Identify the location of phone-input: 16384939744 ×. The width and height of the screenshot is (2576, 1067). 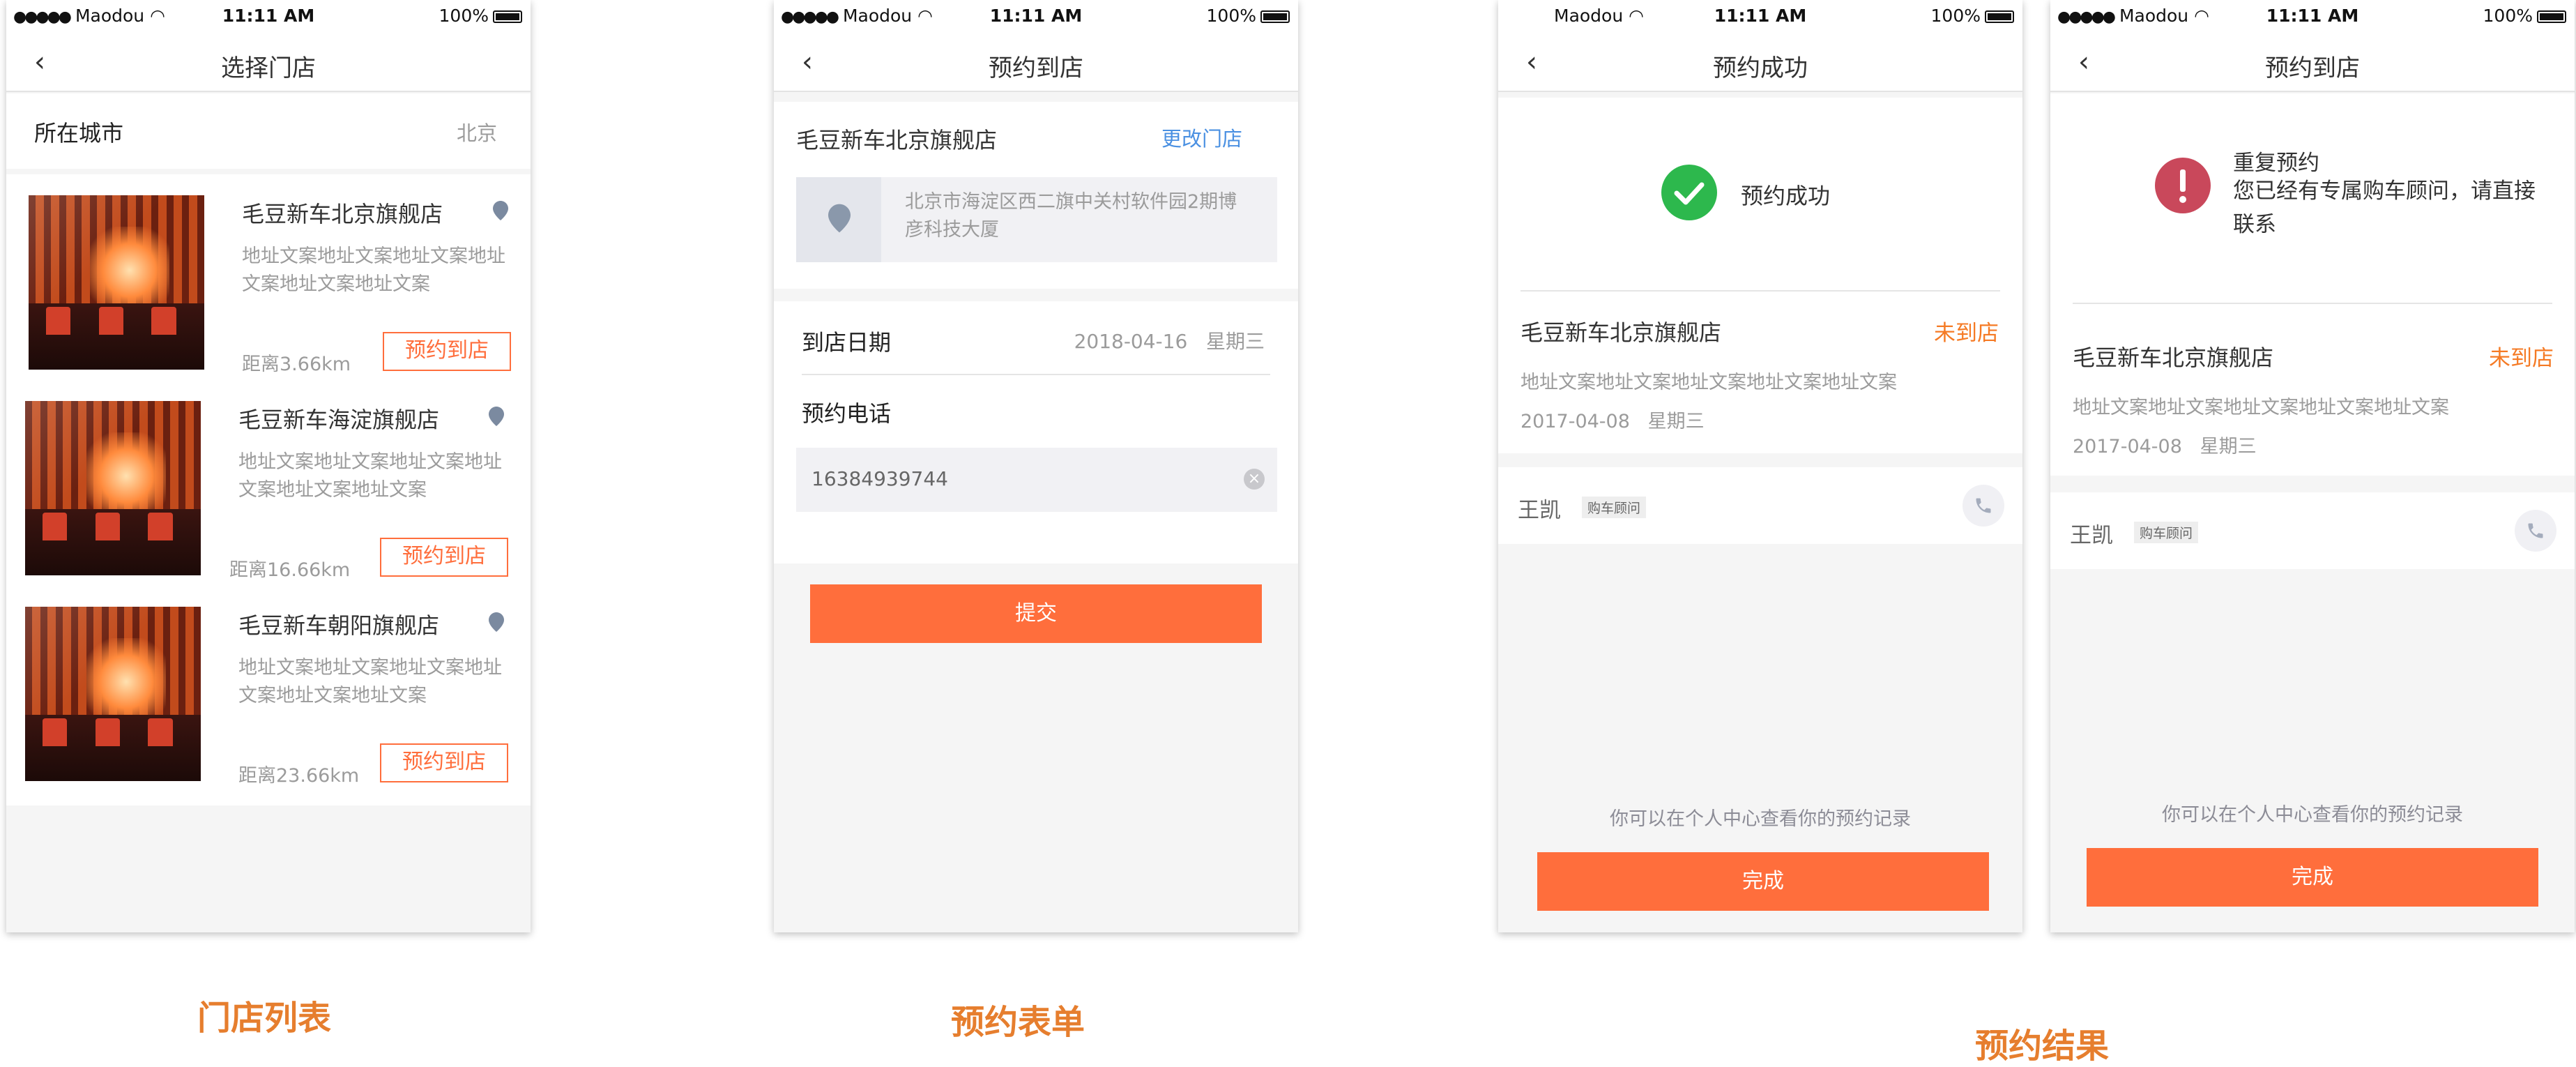
(1036, 480).